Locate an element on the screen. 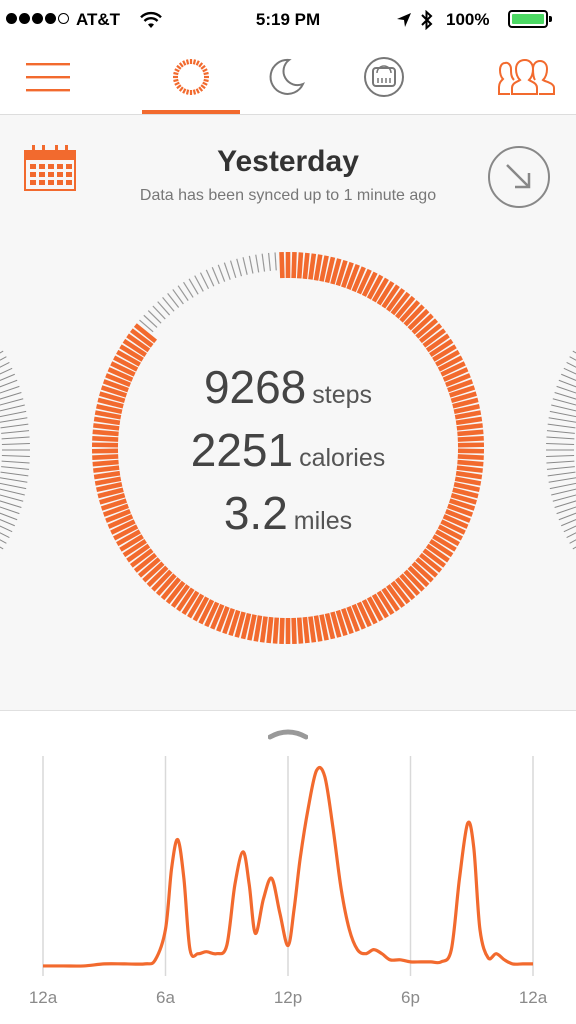 The width and height of the screenshot is (576, 1024). status-time: 5:19 PM is located at coordinates (288, 19).